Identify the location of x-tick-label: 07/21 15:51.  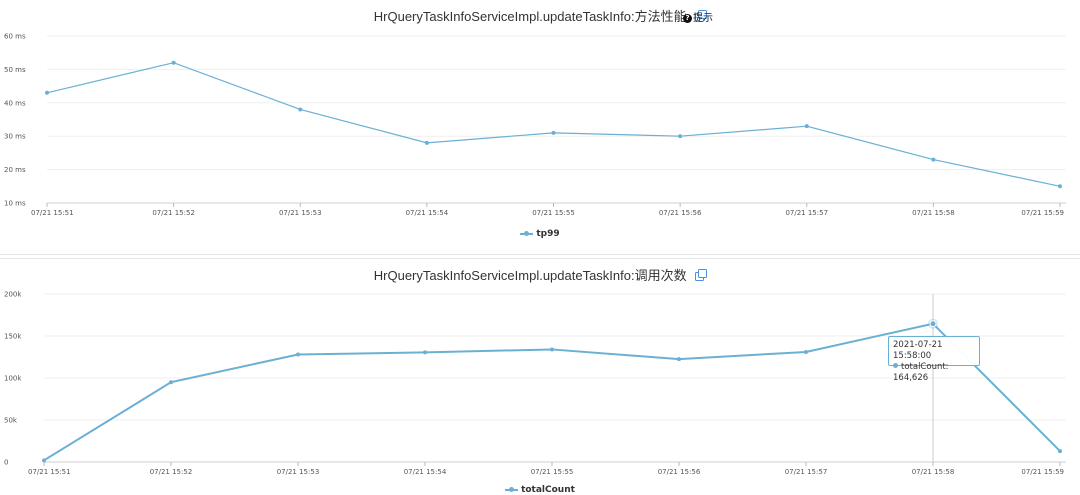
(49, 472).